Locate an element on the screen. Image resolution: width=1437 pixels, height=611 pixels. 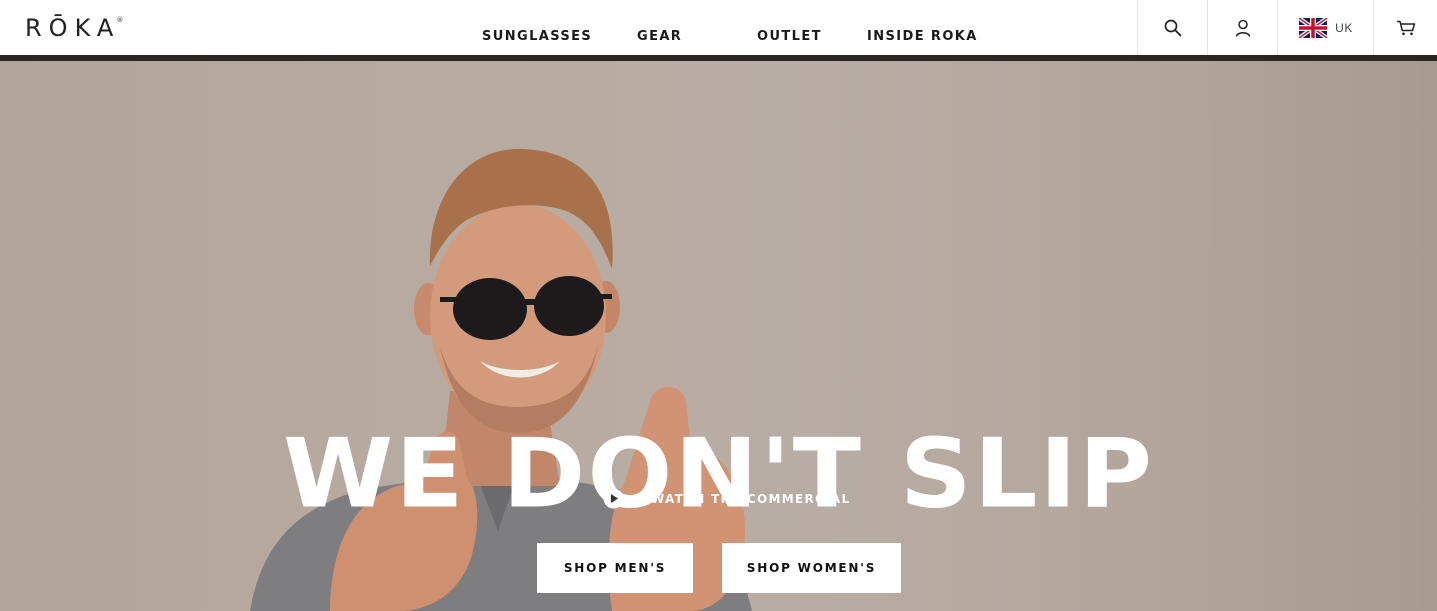
watch-commercial-link: WATCH THE COMMERCIAL is located at coordinates (726, 499).